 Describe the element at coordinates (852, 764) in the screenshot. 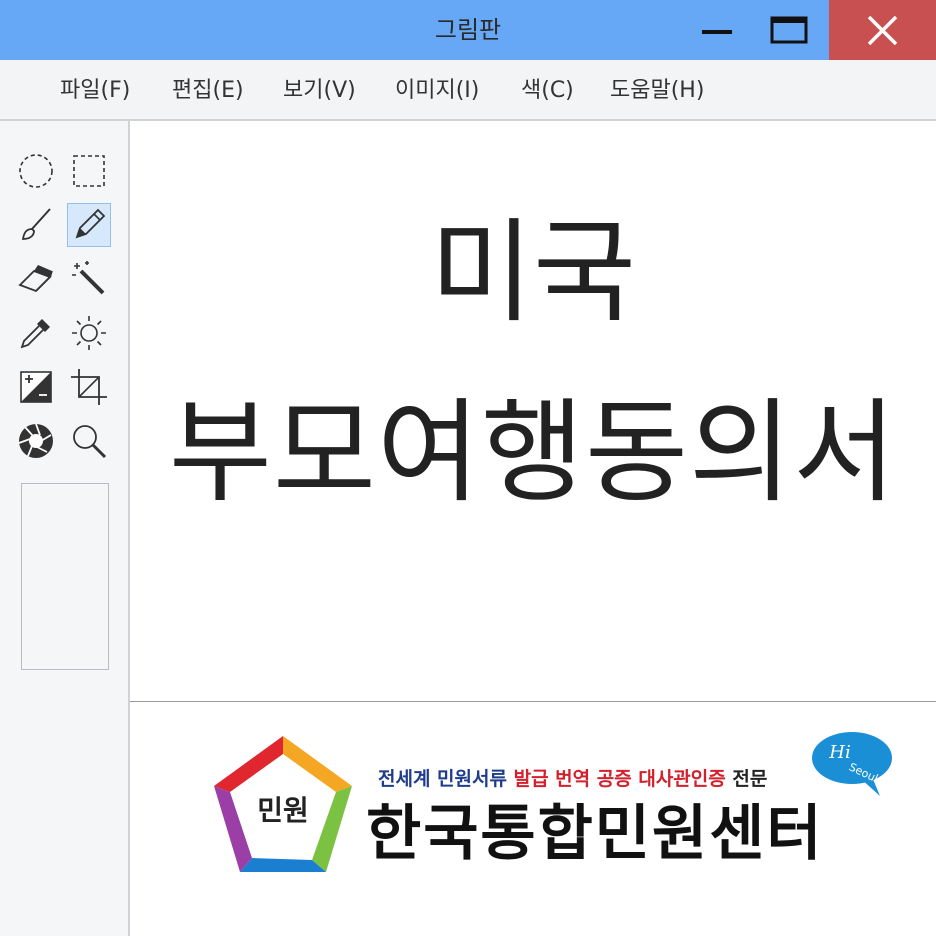

I see `hi-seoul-badge: Hi Seoul` at that location.